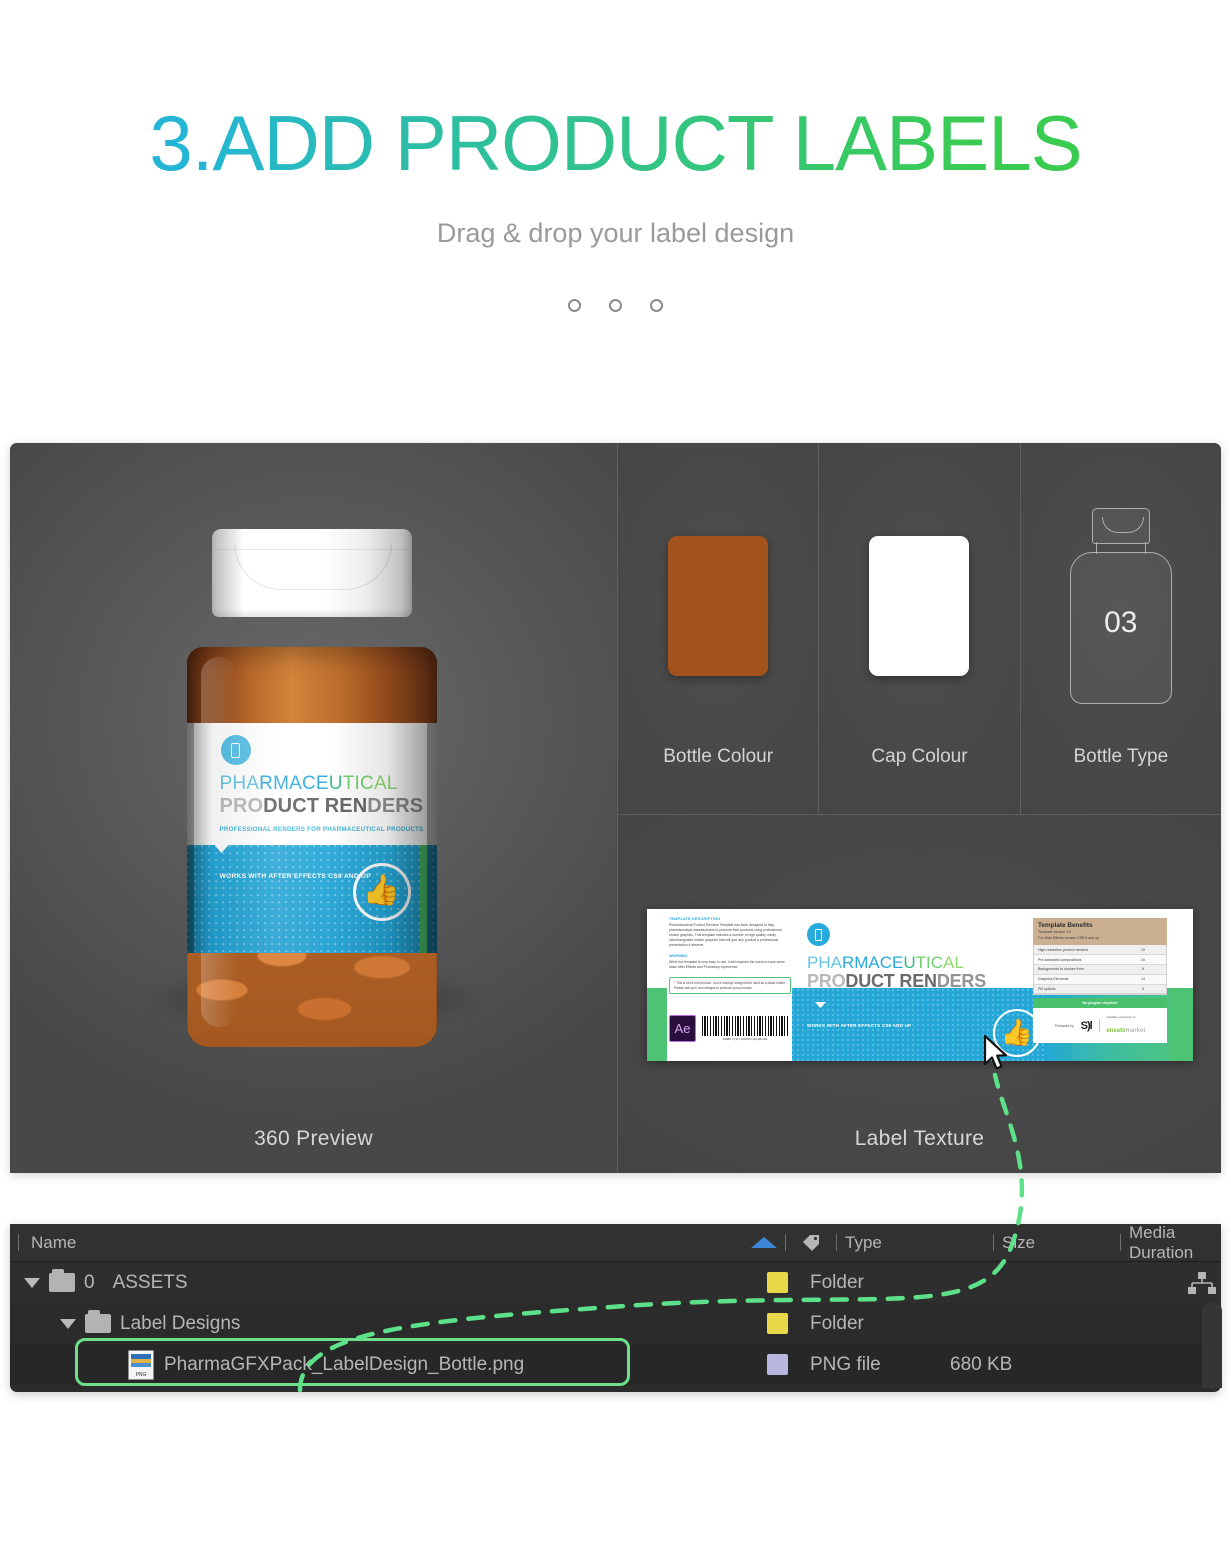 Image resolution: width=1231 pixels, height=1557 pixels. What do you see at coordinates (1100, 950) in the screenshot?
I see `benefits-row: High resolution product renders 10` at bounding box center [1100, 950].